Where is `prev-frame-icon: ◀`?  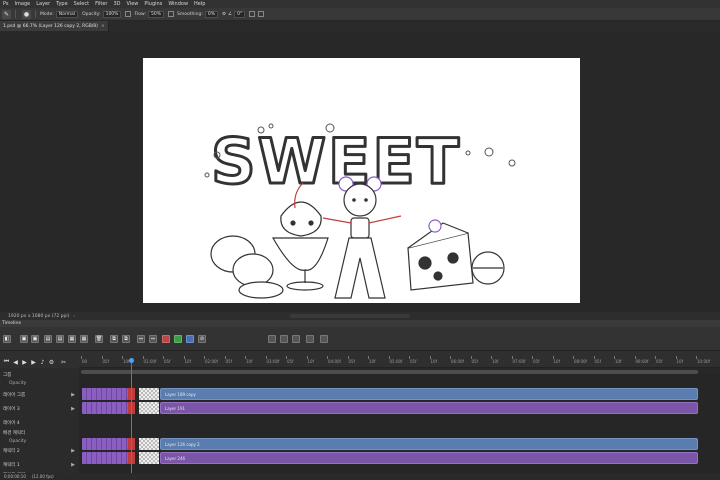 prev-frame-icon: ◀ is located at coordinates (15, 362).